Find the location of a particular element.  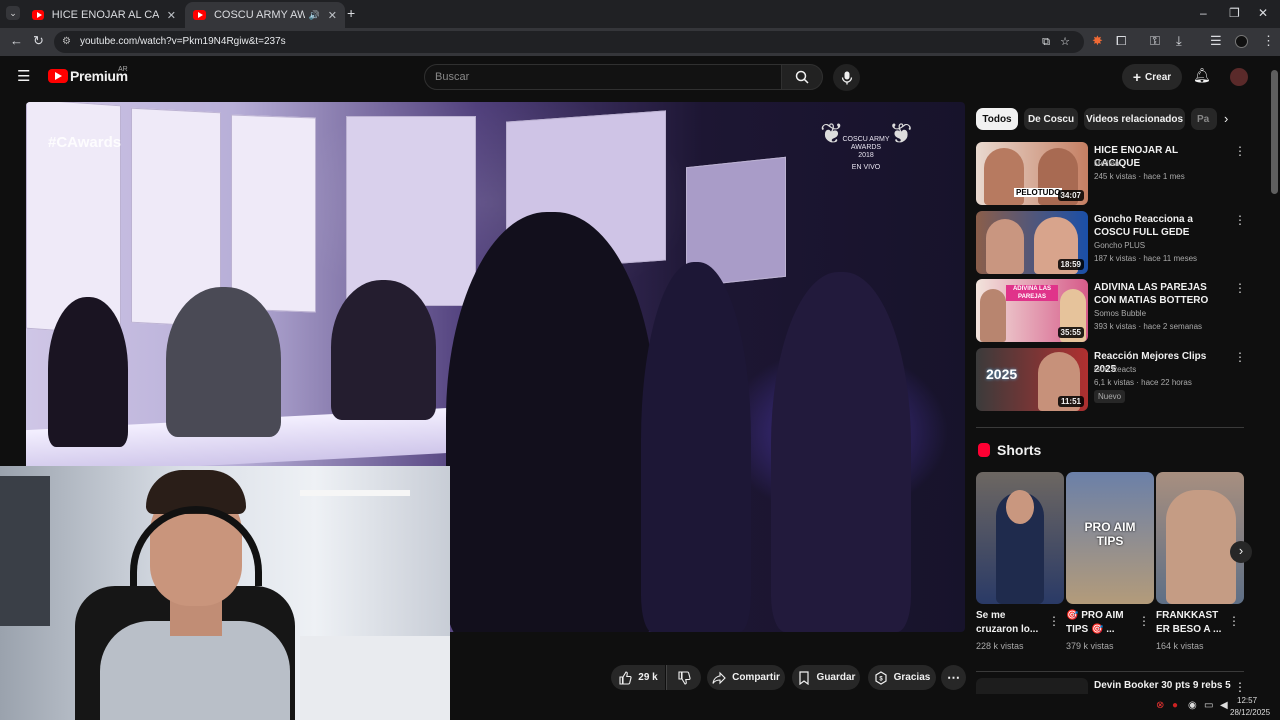

tab-title: COSCU ARMY AWARDS 20 is located at coordinates (259, 15).